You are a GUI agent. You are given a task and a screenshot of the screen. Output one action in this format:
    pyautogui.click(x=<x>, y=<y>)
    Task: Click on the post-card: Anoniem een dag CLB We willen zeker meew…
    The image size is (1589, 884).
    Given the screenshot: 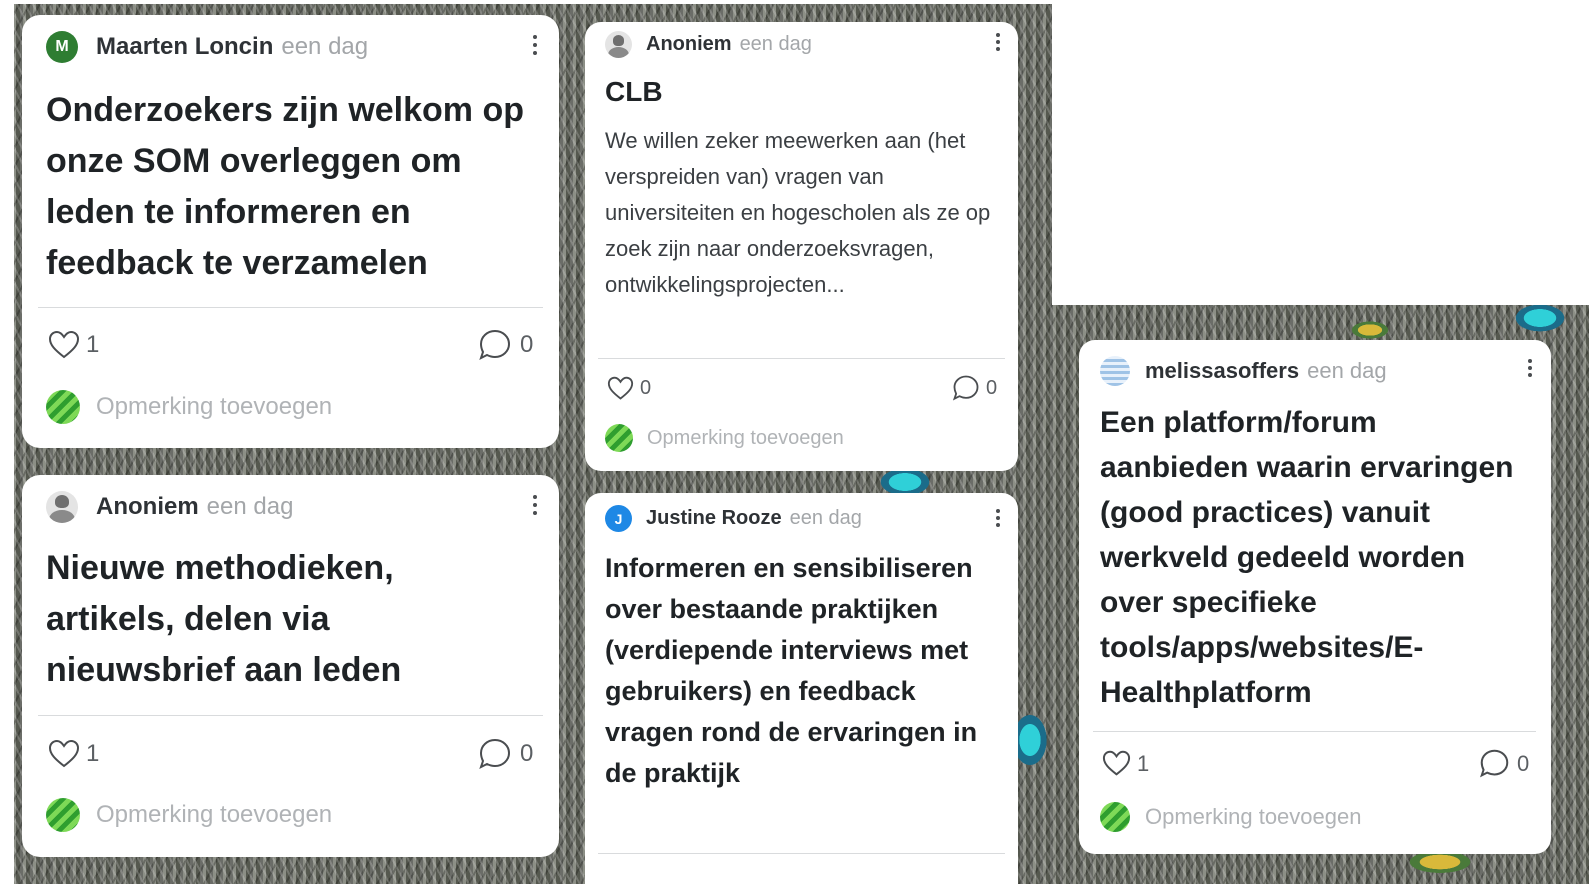 What is the action you would take?
    pyautogui.click(x=801, y=246)
    